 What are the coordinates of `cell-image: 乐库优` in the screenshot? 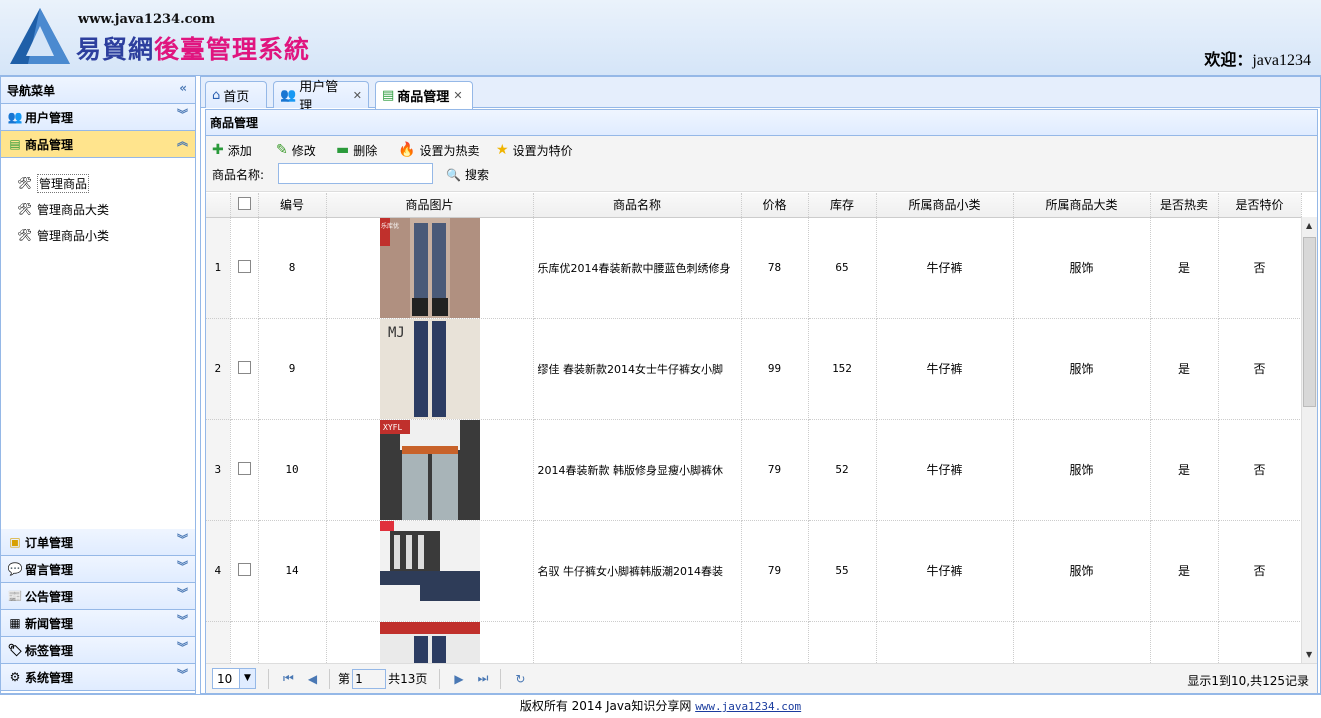 It's located at (430, 268).